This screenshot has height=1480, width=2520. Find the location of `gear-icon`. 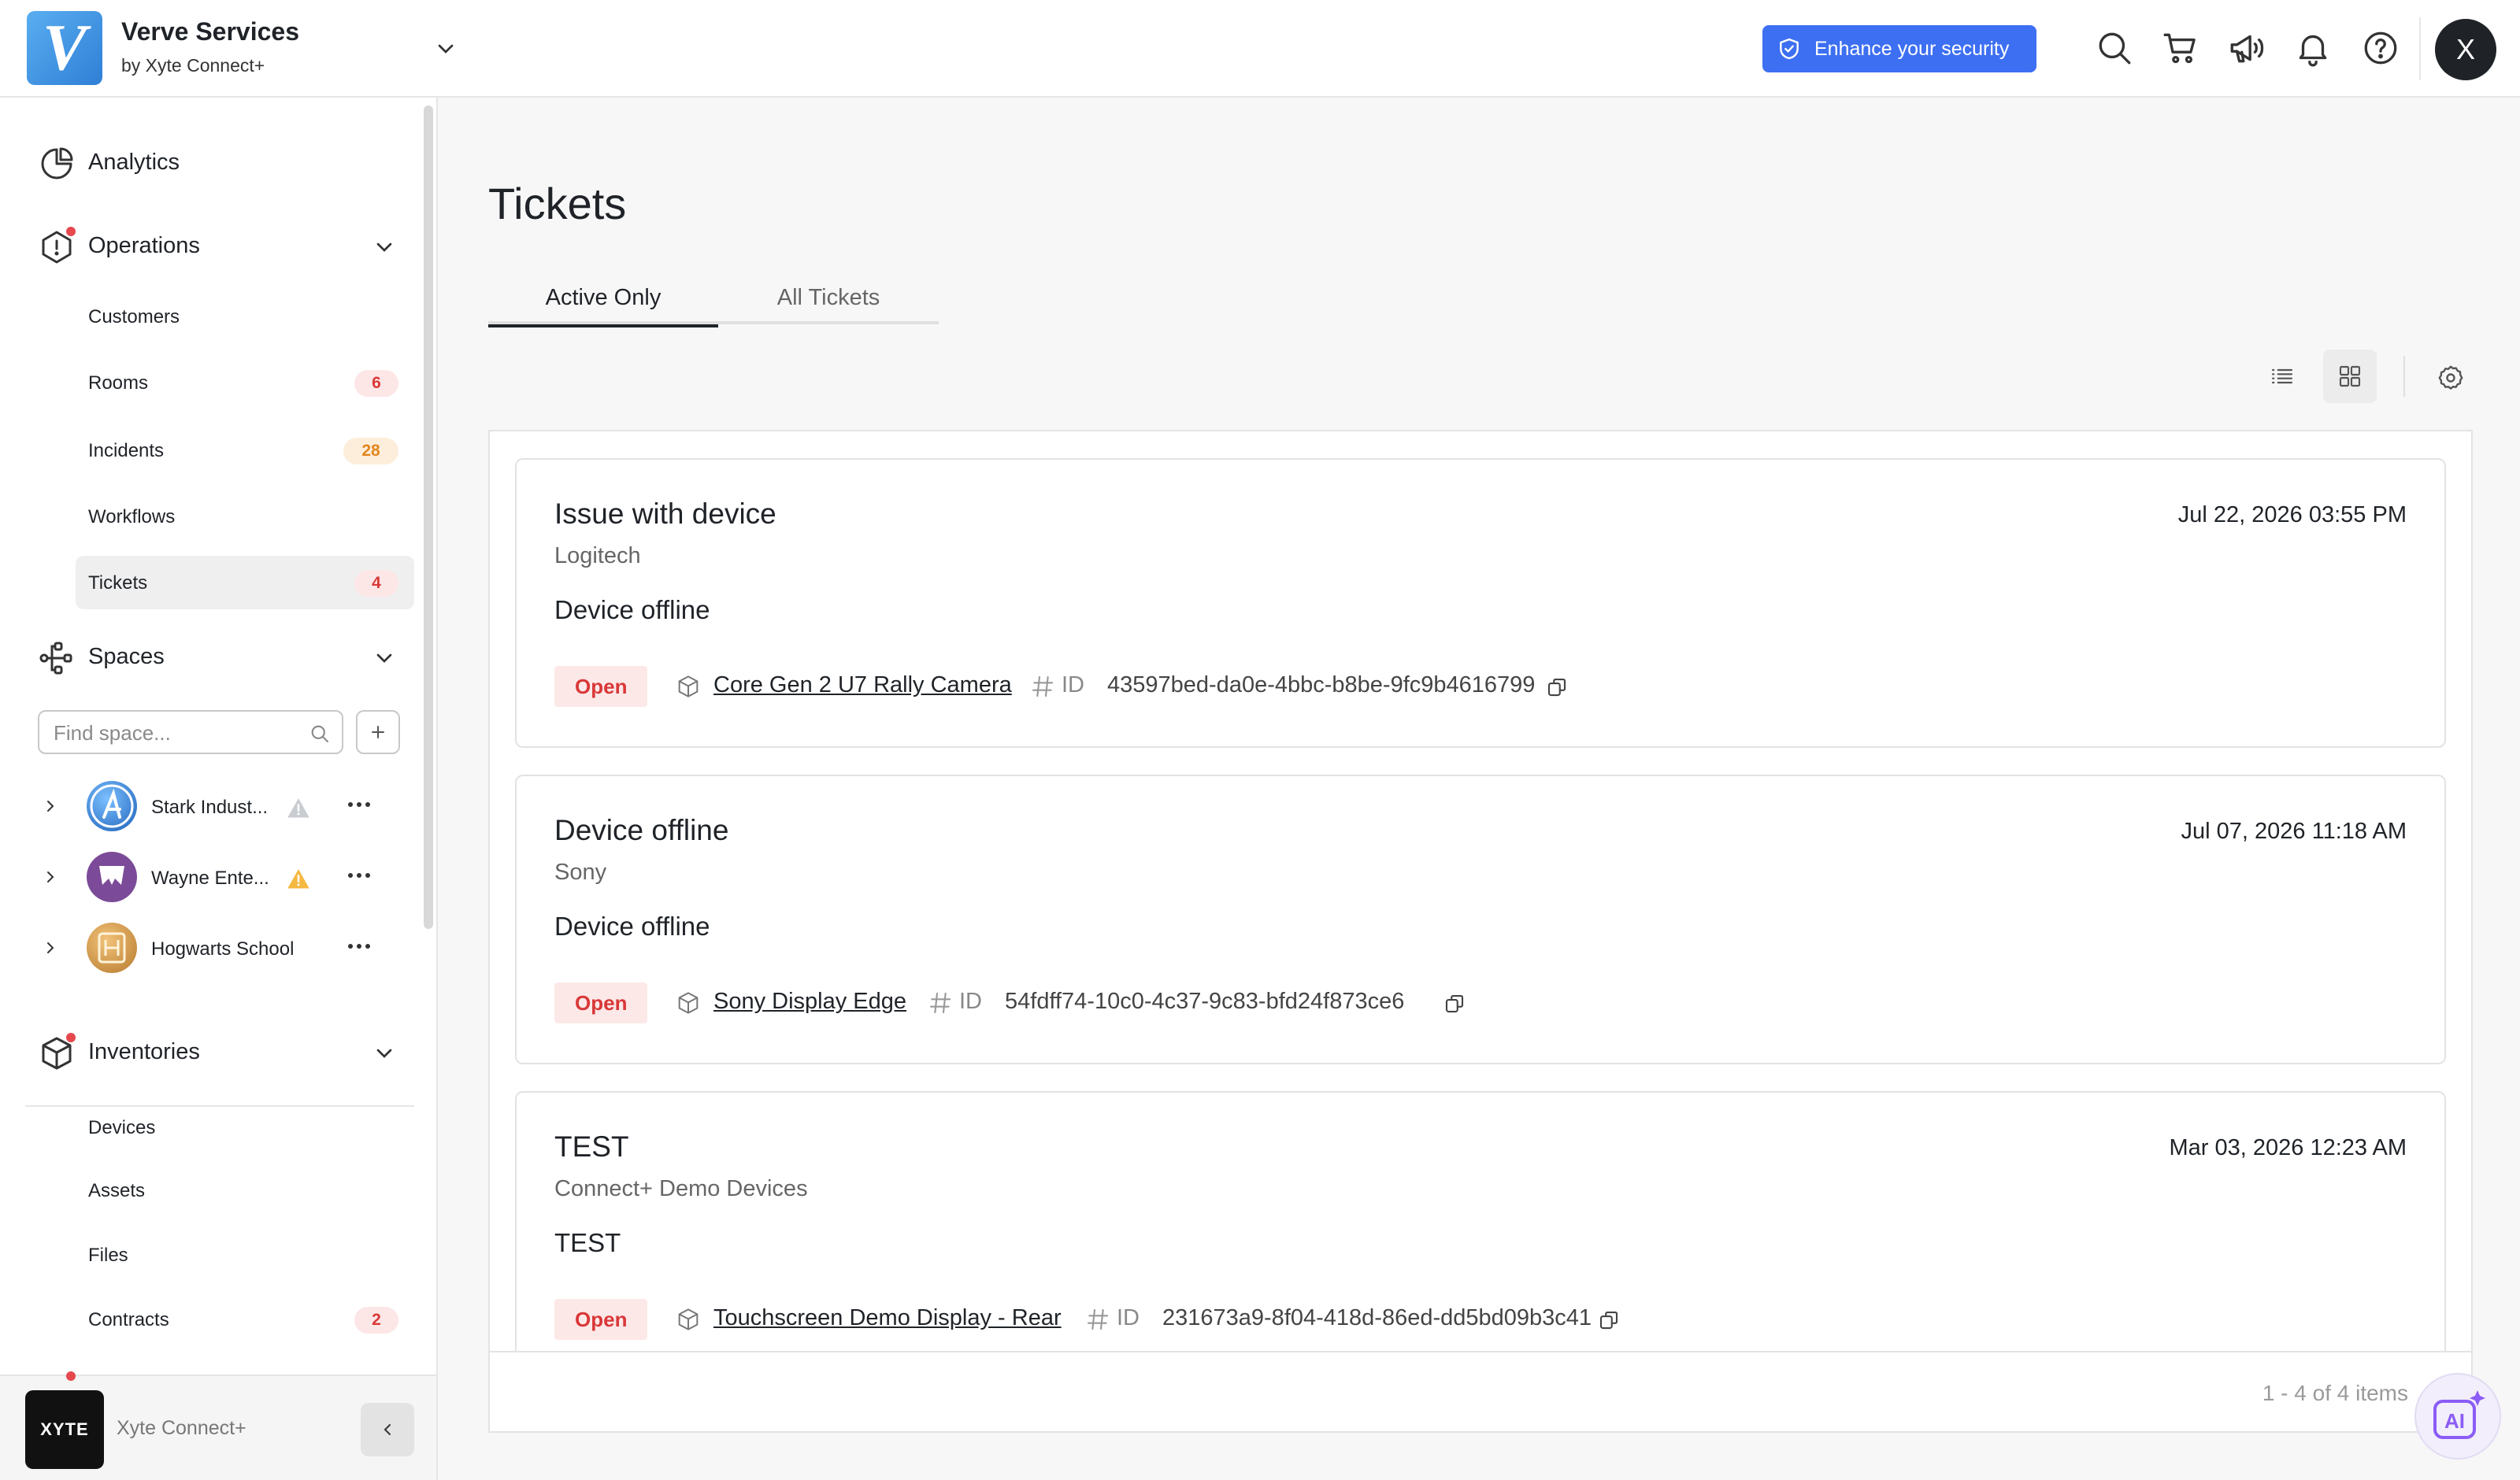

gear-icon is located at coordinates (2451, 378).